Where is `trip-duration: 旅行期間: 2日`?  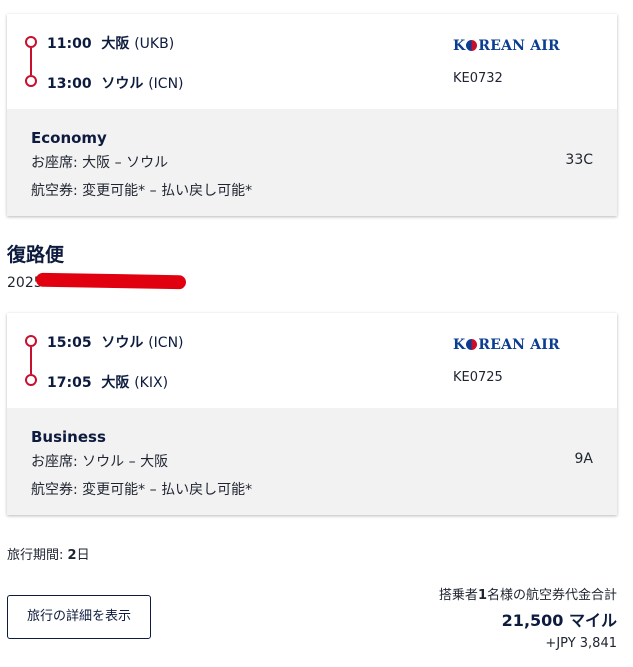
trip-duration: 旅行期間: 2日 is located at coordinates (48, 553).